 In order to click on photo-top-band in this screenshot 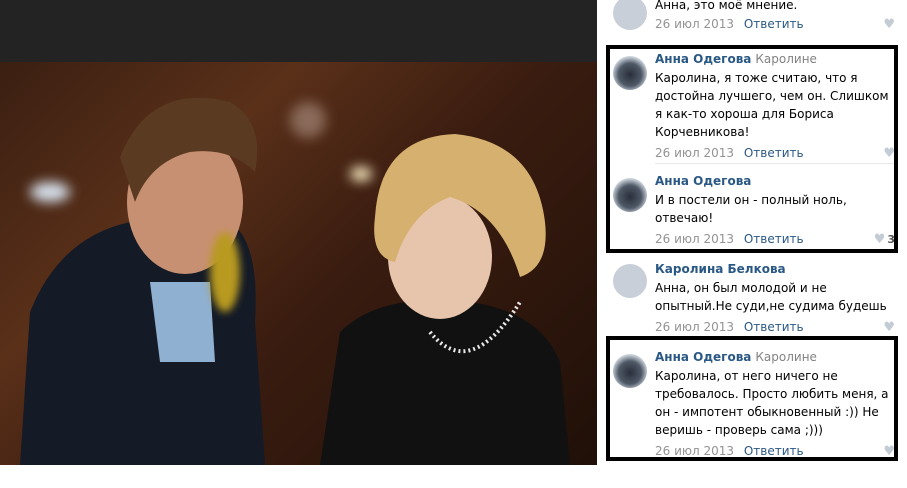, I will do `click(298, 31)`.